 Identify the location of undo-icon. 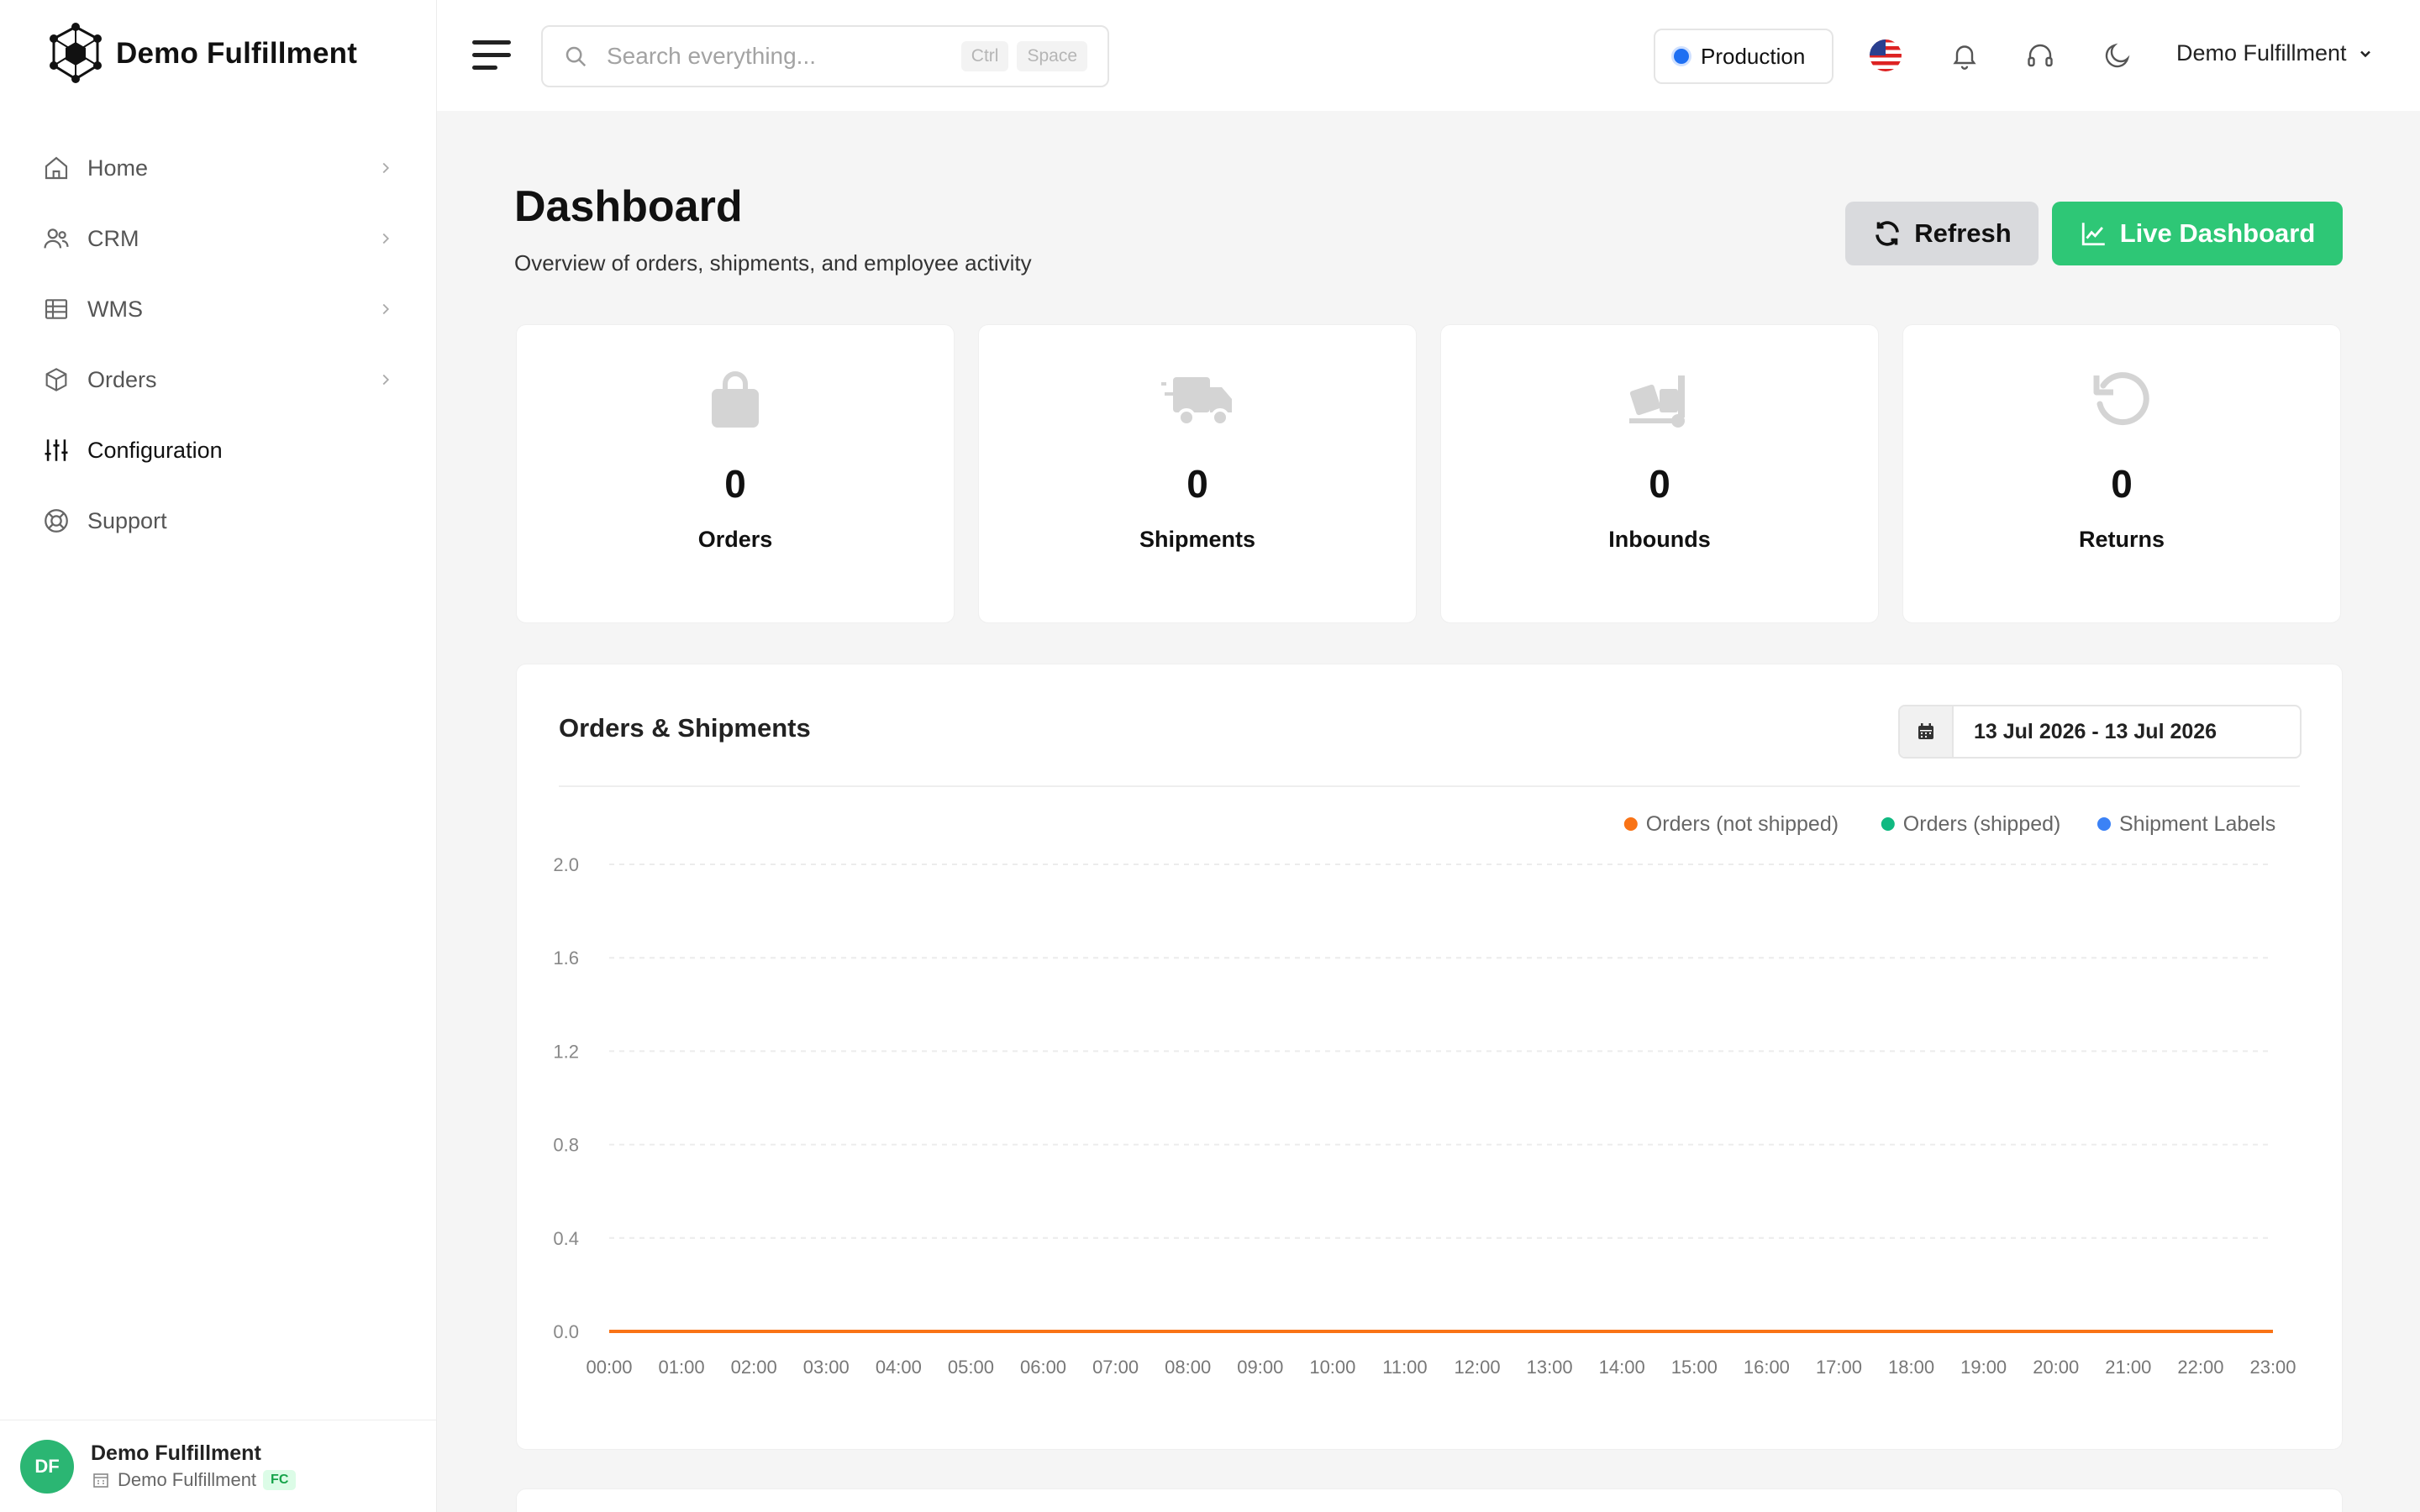
(2121, 399).